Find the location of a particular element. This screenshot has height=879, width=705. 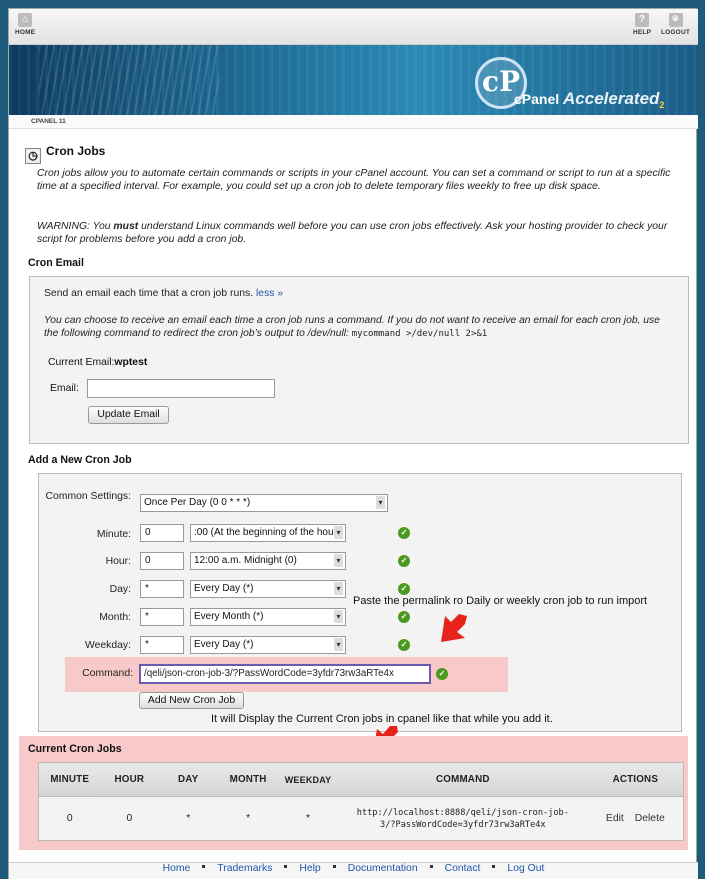

cell-minute: 0 is located at coordinates (69, 818).